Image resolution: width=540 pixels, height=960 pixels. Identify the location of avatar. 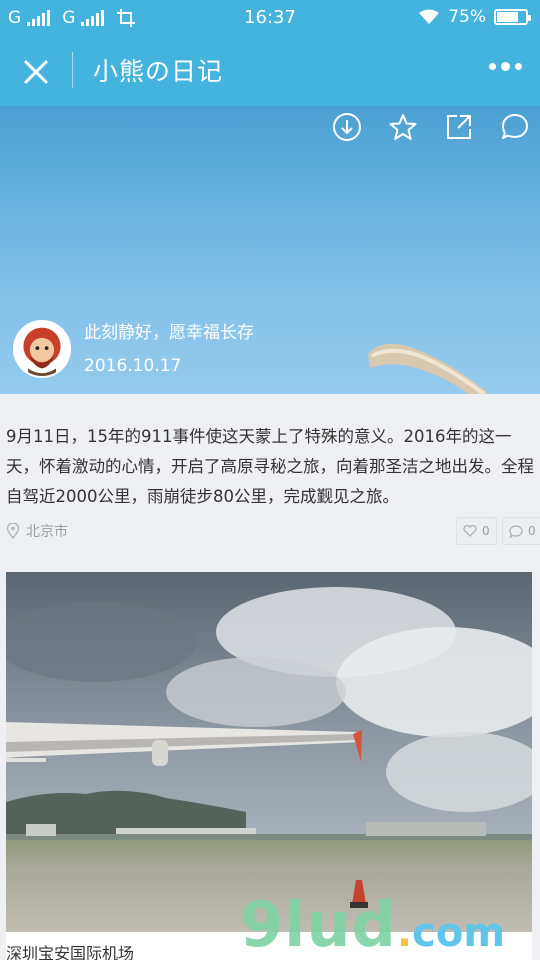
(42, 349).